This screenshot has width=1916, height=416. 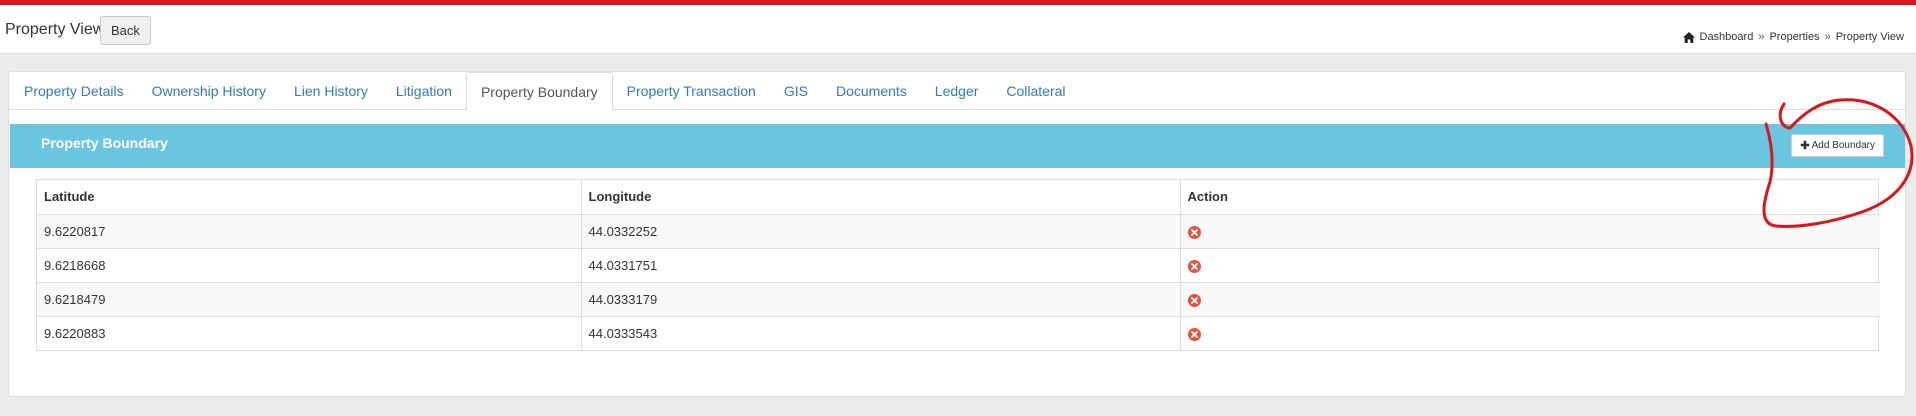 I want to click on table-row: 9.6218479 44.0333179, so click(x=958, y=299).